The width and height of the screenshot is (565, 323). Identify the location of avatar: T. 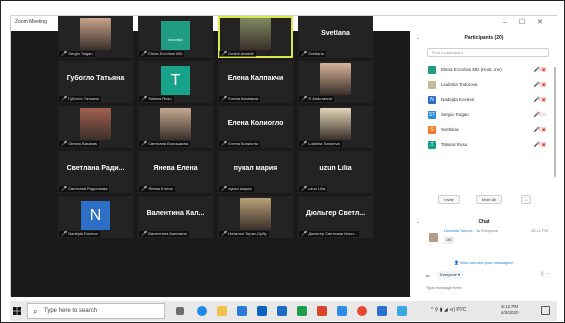
(175, 80).